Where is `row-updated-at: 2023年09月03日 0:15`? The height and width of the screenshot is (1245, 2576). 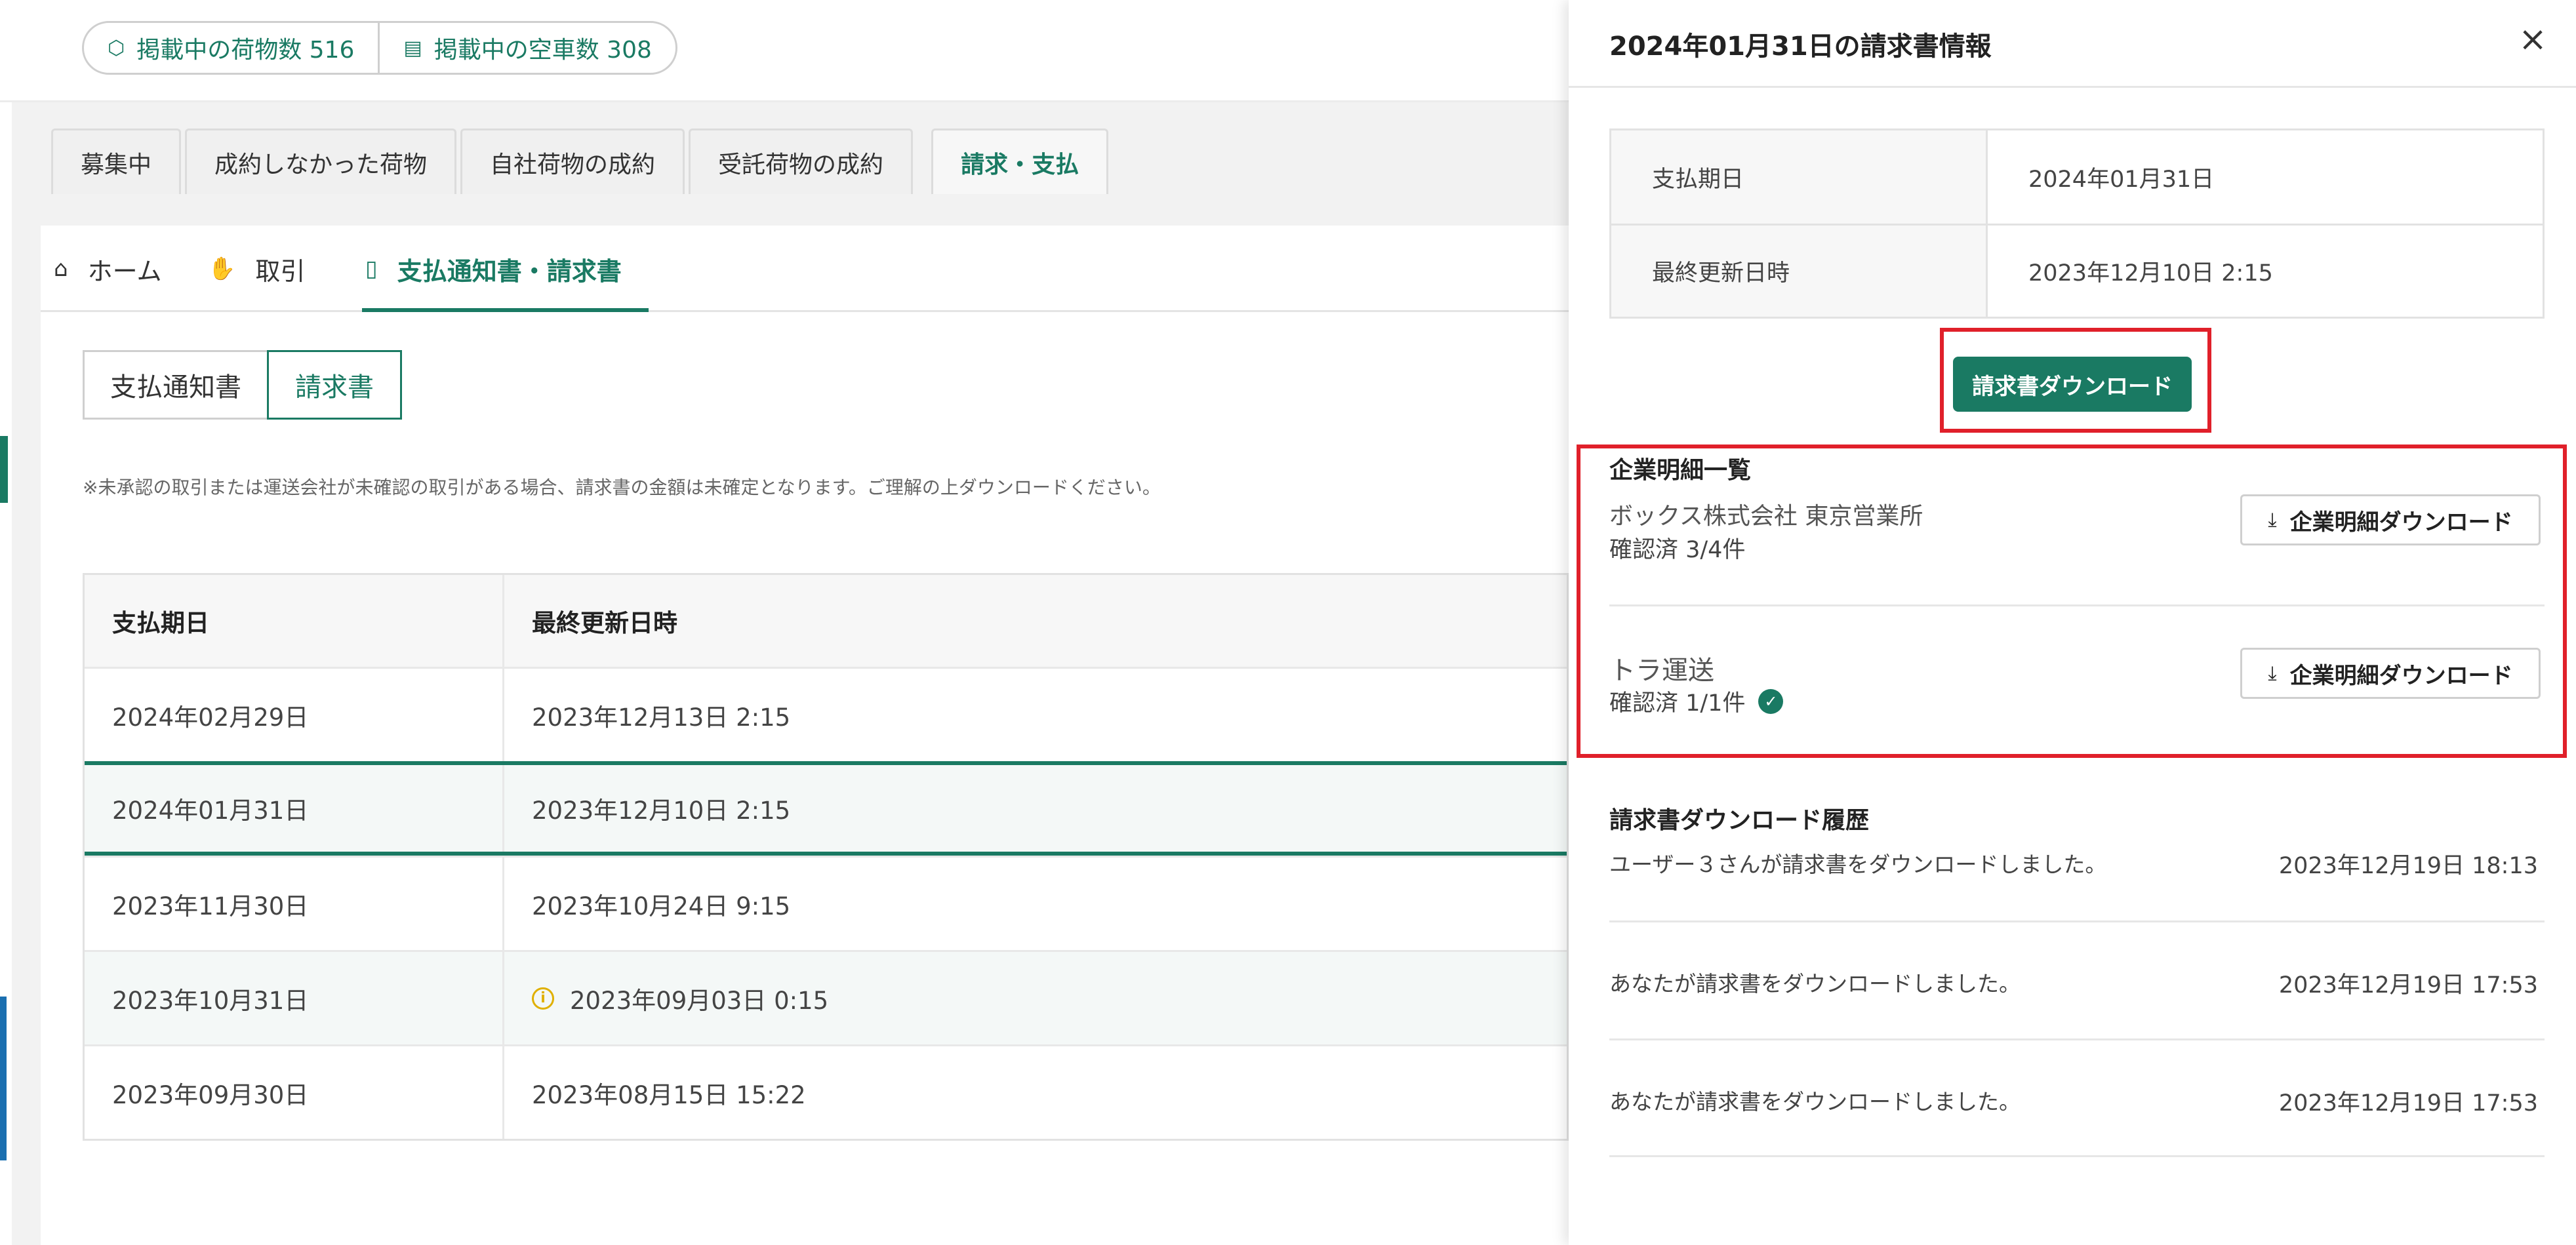
row-updated-at: 2023年09月03日 0:15 is located at coordinates (699, 1000).